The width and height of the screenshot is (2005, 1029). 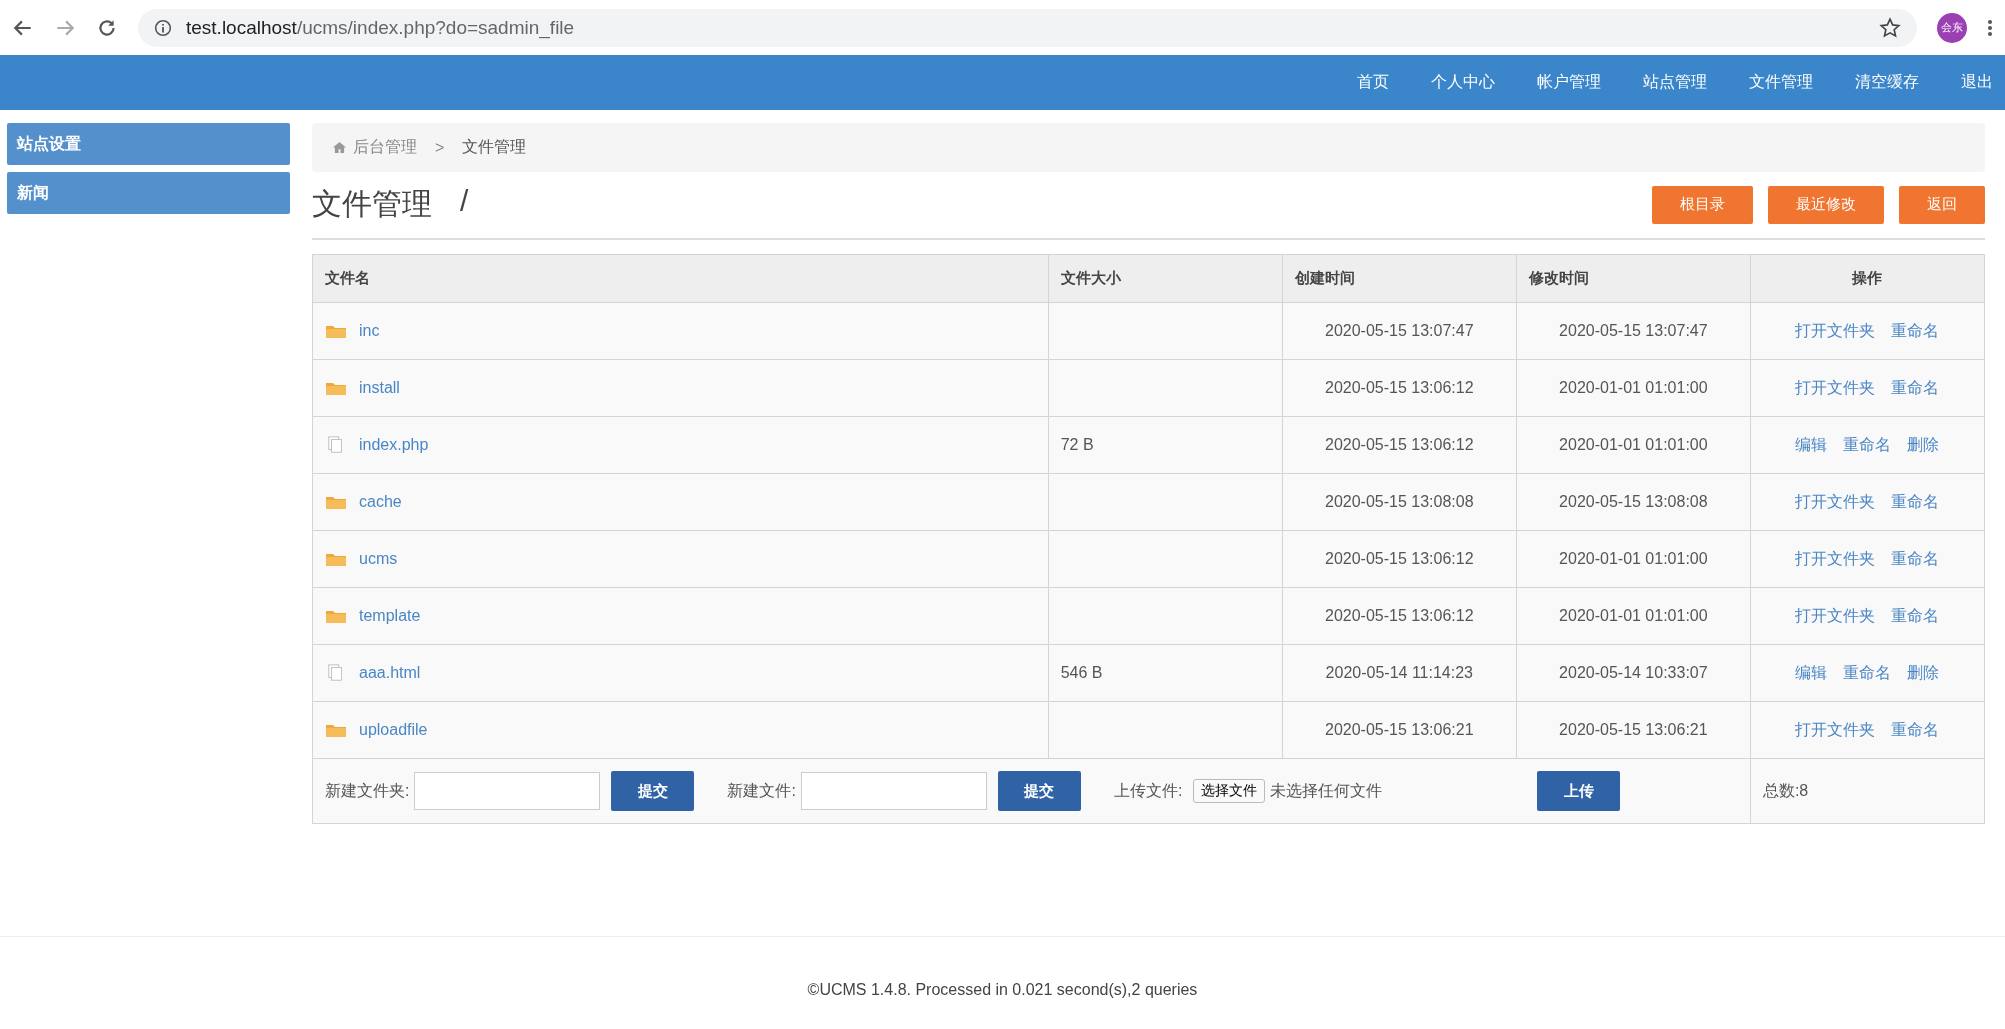 What do you see at coordinates (1579, 791) in the screenshot?
I see `upload-button: 上传` at bounding box center [1579, 791].